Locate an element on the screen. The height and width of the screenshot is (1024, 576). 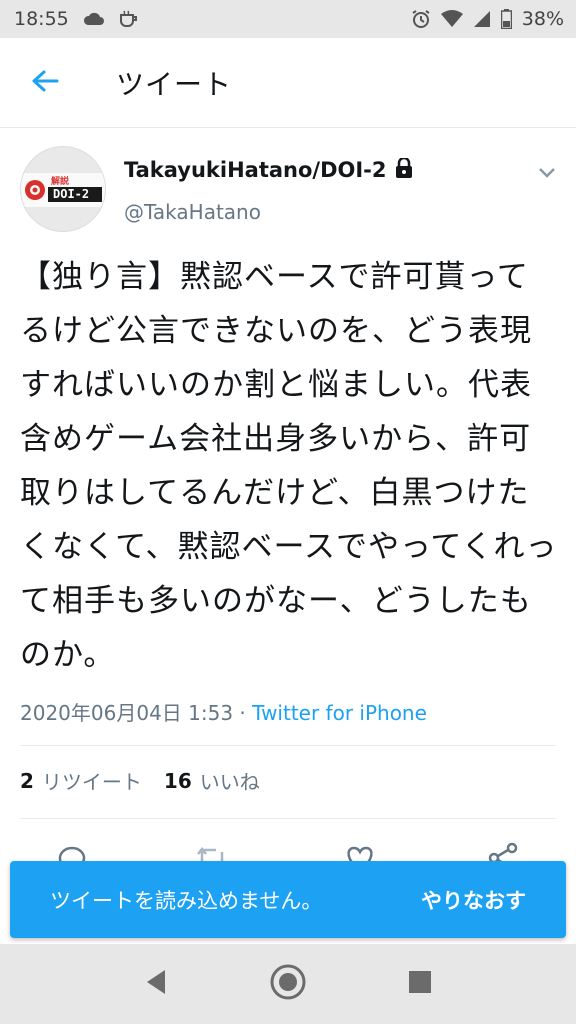
status-time: 18:55 is located at coordinates (41, 19).